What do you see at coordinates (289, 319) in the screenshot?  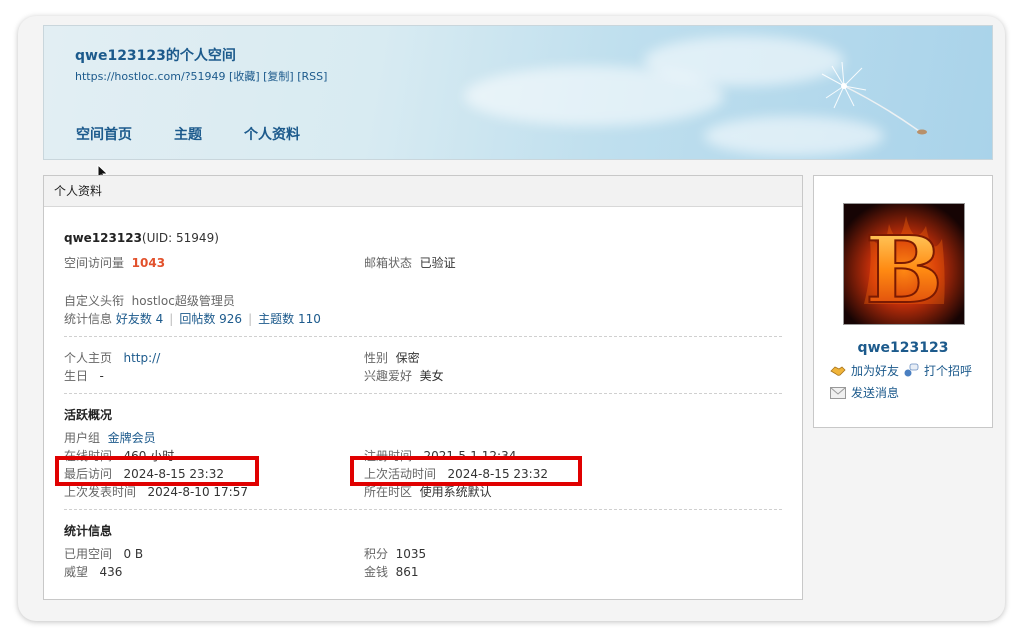 I see `threads-link: 主题数 110` at bounding box center [289, 319].